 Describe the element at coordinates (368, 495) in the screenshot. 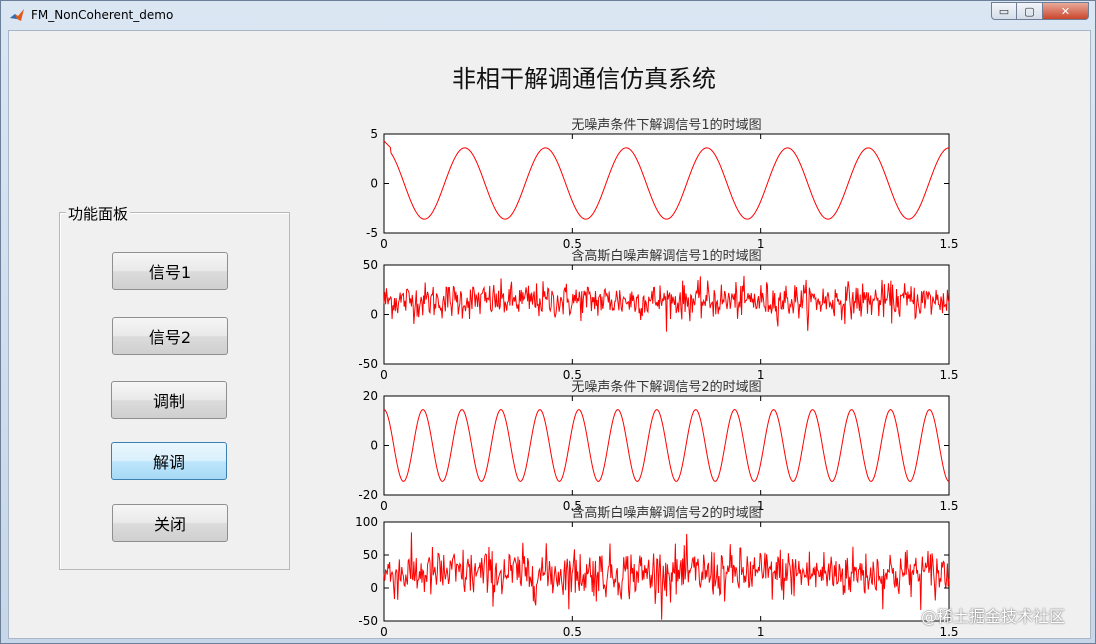

I see `y-tick-label: -20` at that location.